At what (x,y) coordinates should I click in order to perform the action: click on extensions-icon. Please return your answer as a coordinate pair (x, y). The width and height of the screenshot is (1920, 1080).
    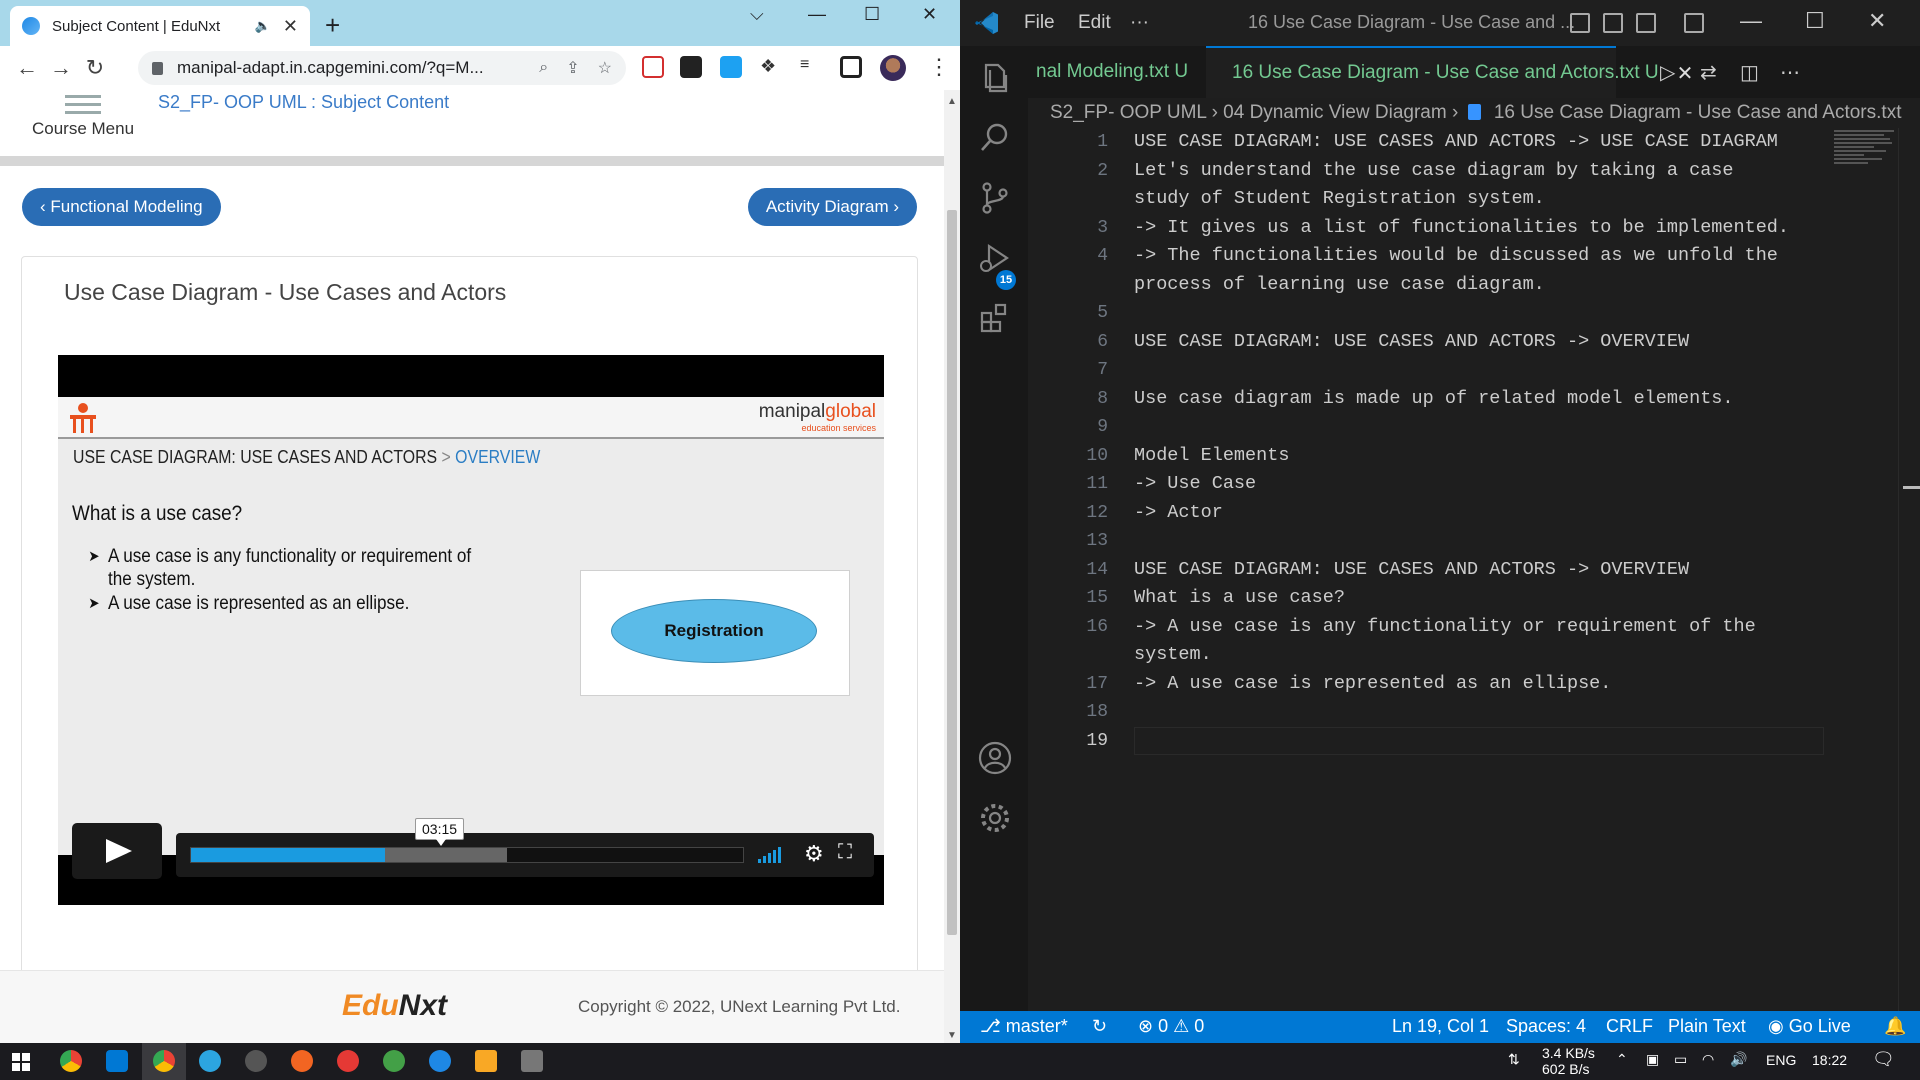
    Looking at the image, I should click on (995, 318).